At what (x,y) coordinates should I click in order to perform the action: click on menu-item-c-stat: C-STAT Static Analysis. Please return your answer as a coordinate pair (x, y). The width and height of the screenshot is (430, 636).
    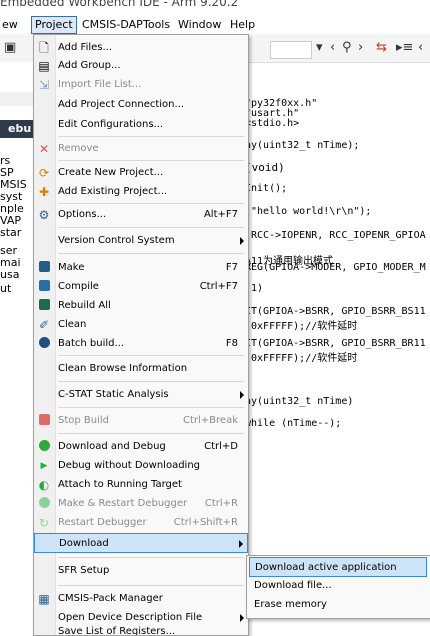
    Looking at the image, I should click on (141, 395).